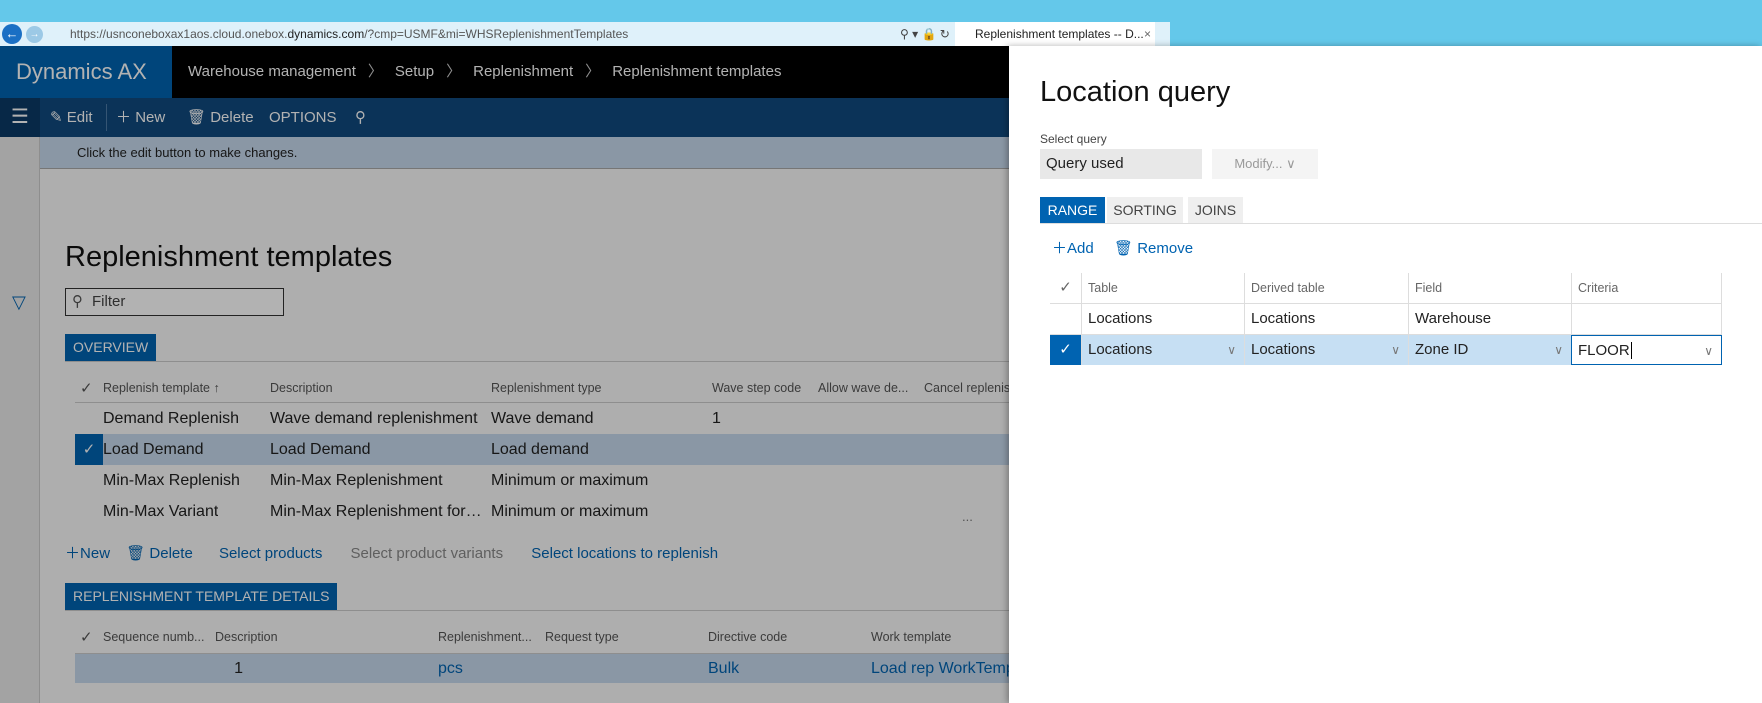 Image resolution: width=1762 pixels, height=703 pixels. What do you see at coordinates (1326, 319) in the screenshot?
I see `cell-derived-table: Locations` at bounding box center [1326, 319].